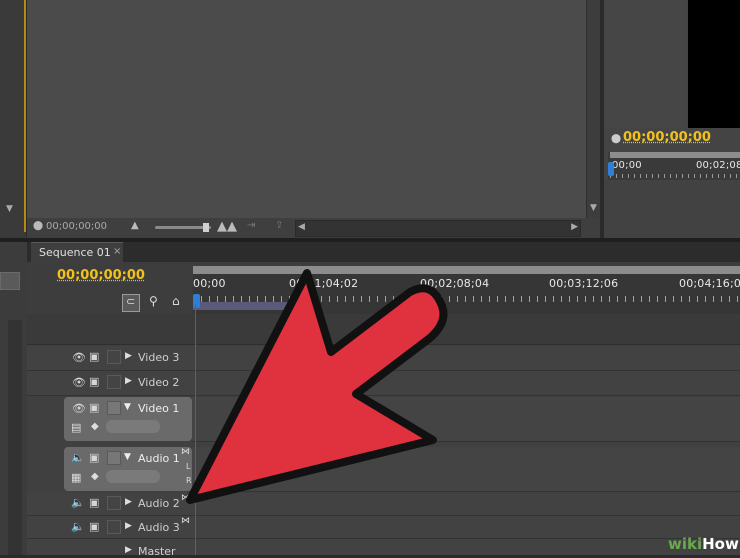 The height and width of the screenshot is (558, 740). What do you see at coordinates (685, 544) in the screenshot?
I see `watermark-wiki: wiki` at bounding box center [685, 544].